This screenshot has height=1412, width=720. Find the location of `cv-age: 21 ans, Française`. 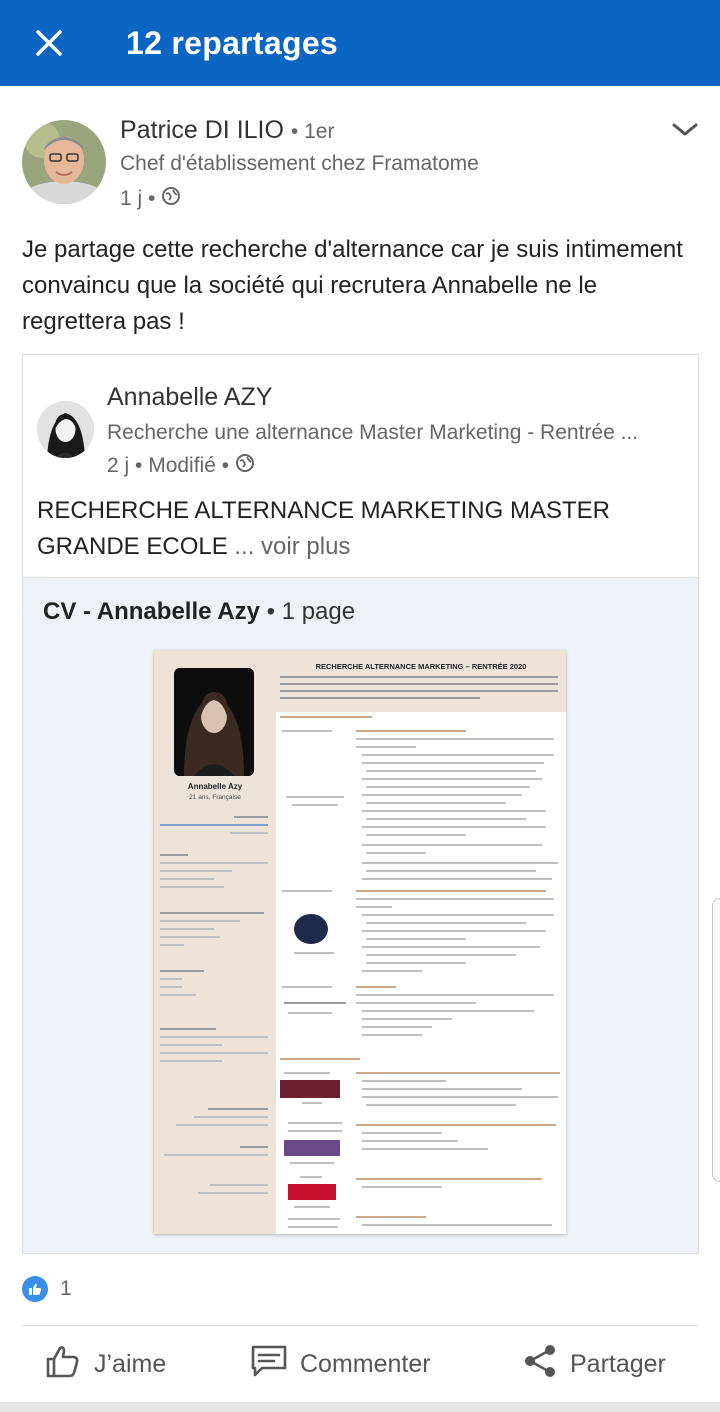

cv-age: 21 ans, Française is located at coordinates (215, 797).